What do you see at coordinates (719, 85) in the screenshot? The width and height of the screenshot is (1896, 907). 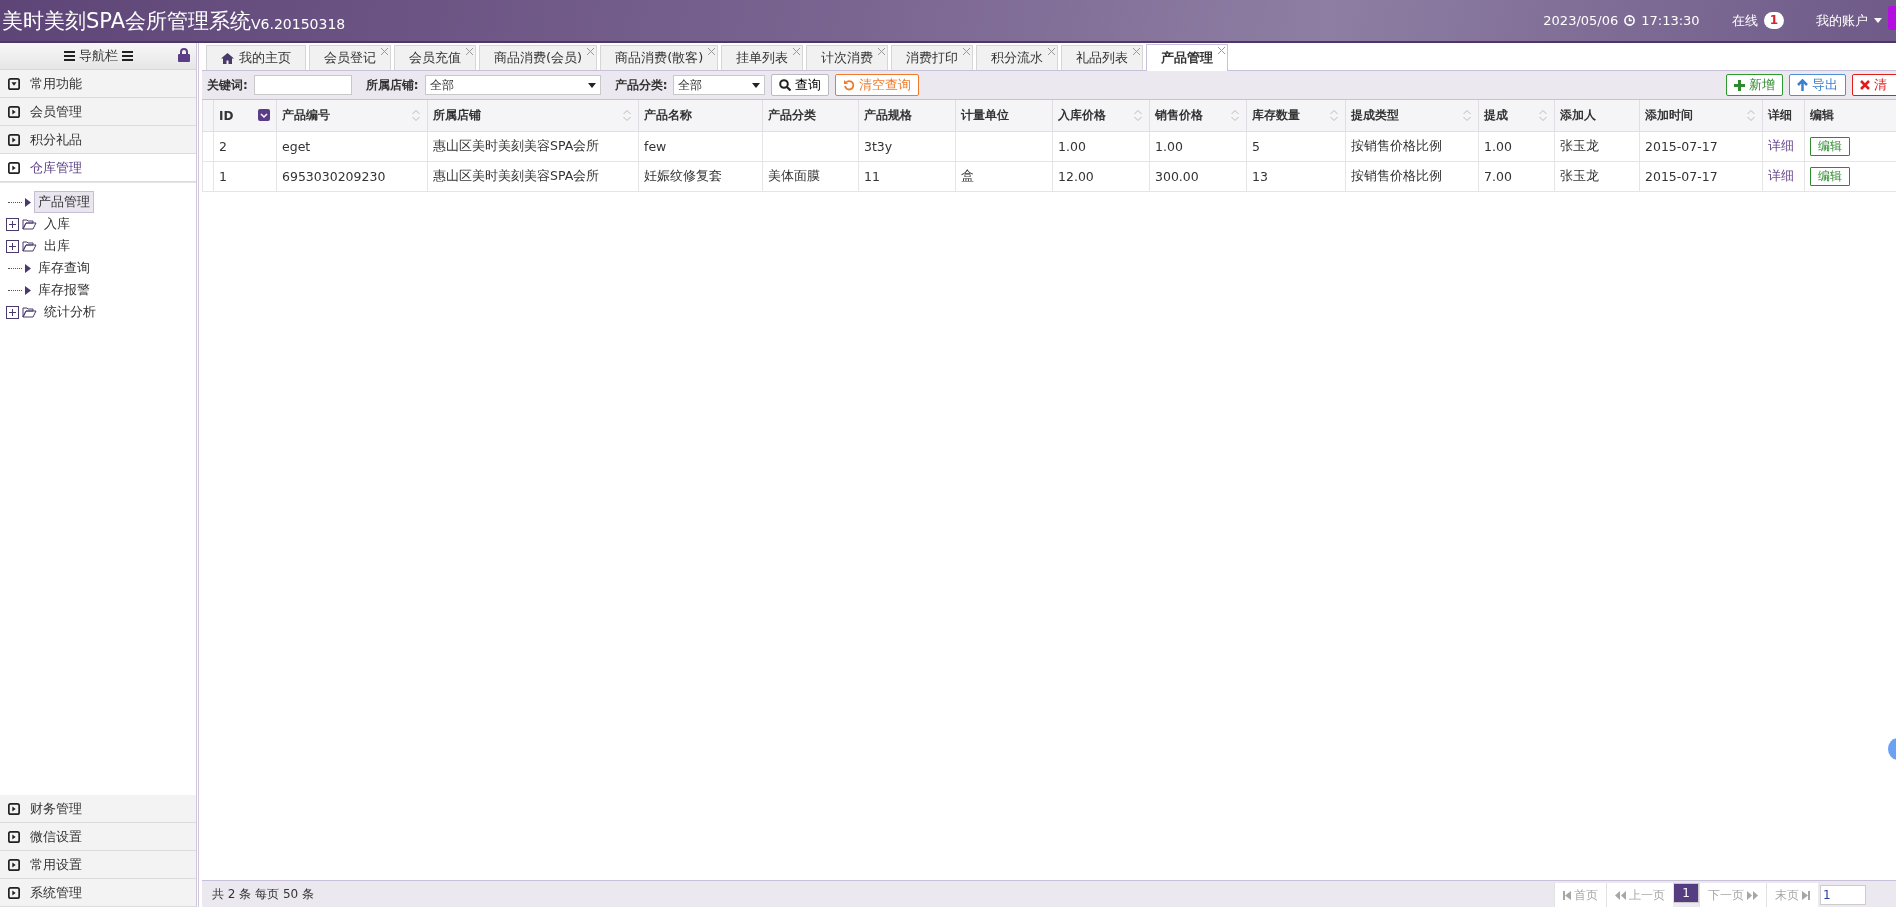 I see `category-select: 全部` at bounding box center [719, 85].